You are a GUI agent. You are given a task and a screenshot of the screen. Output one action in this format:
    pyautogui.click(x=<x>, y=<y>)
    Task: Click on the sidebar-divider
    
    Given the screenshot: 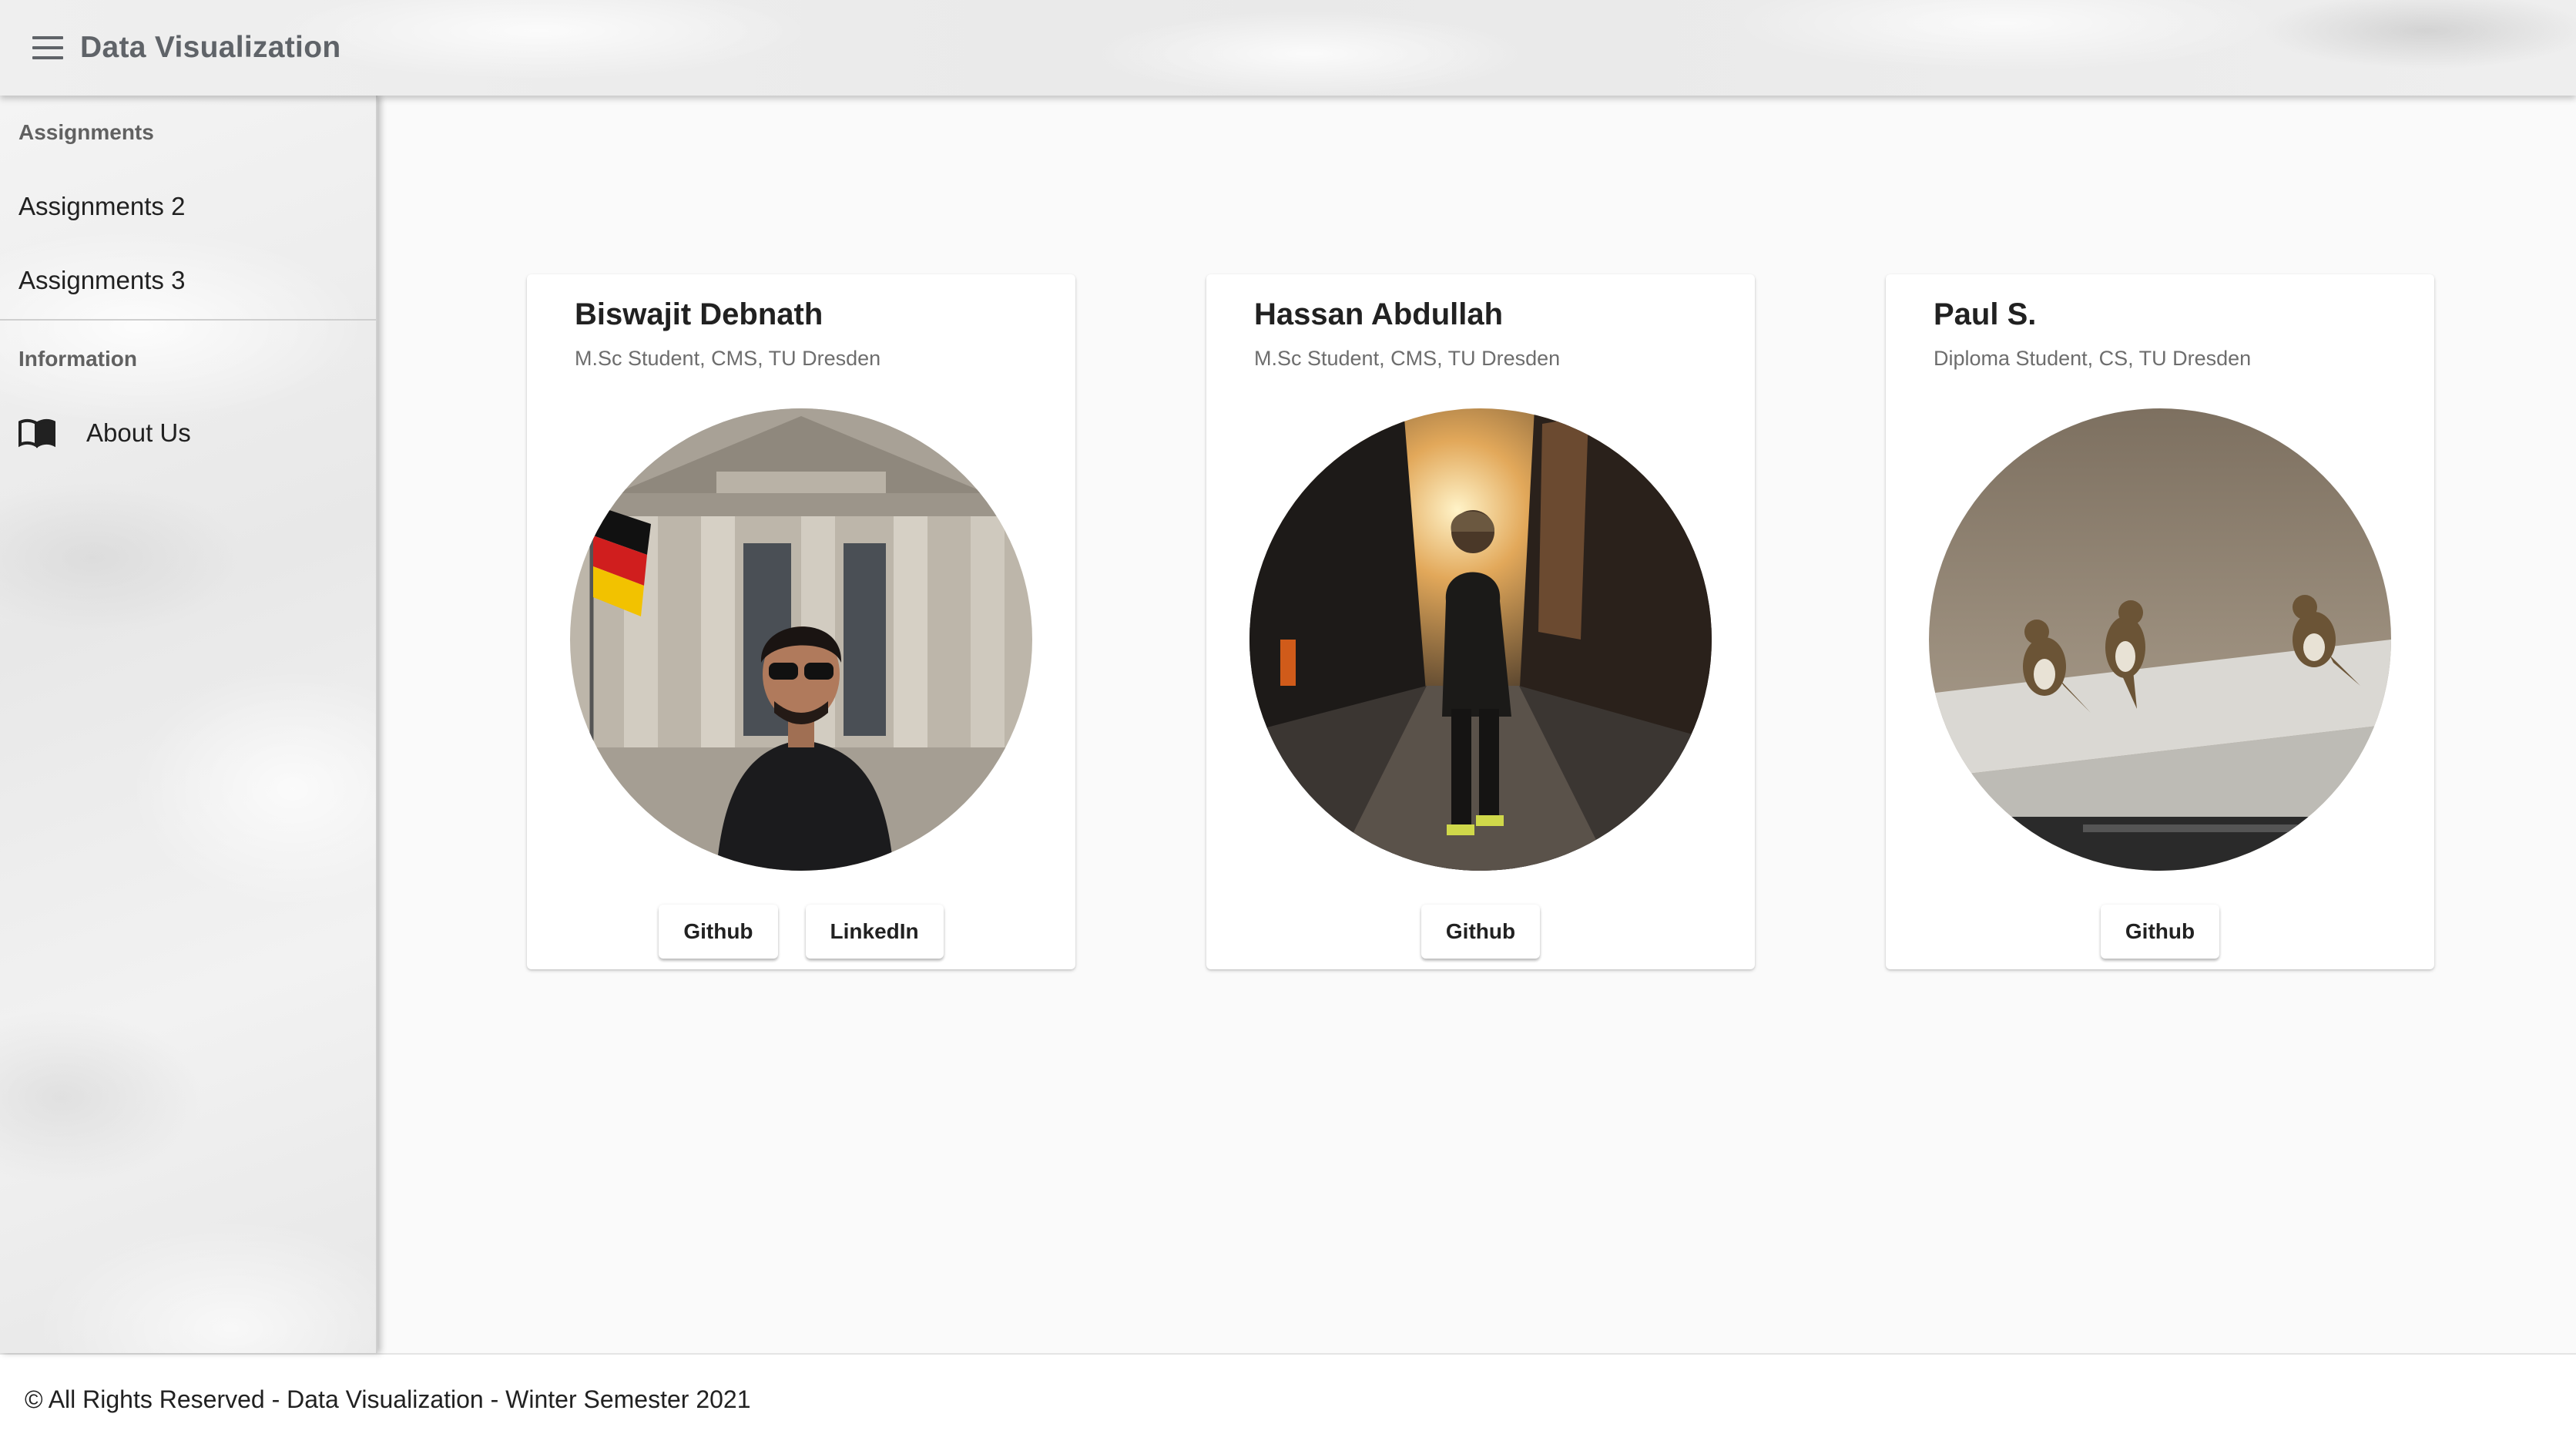 What is the action you would take?
    pyautogui.click(x=188, y=320)
    